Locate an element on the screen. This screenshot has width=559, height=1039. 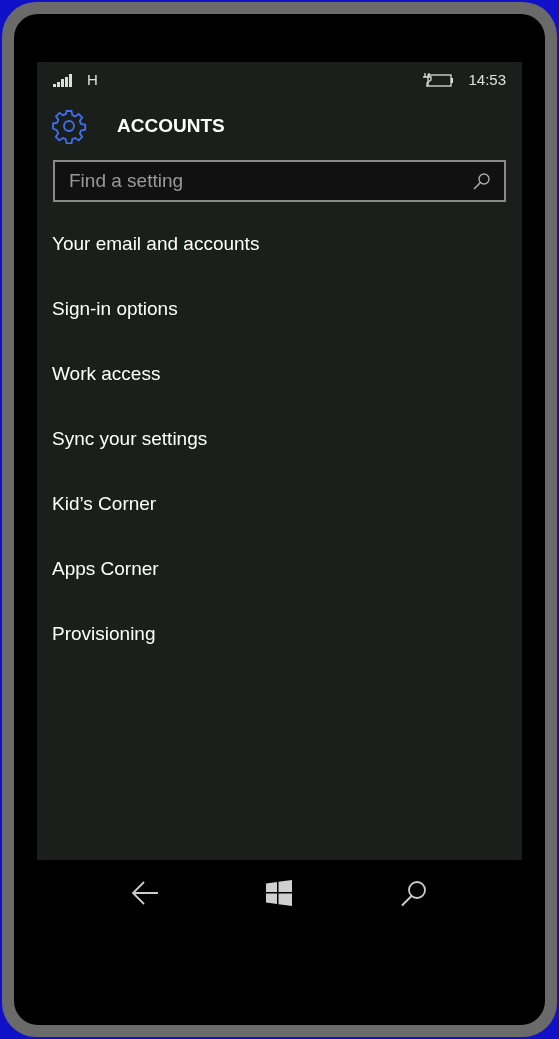
page-title: ACCOUNTS is located at coordinates (171, 125).